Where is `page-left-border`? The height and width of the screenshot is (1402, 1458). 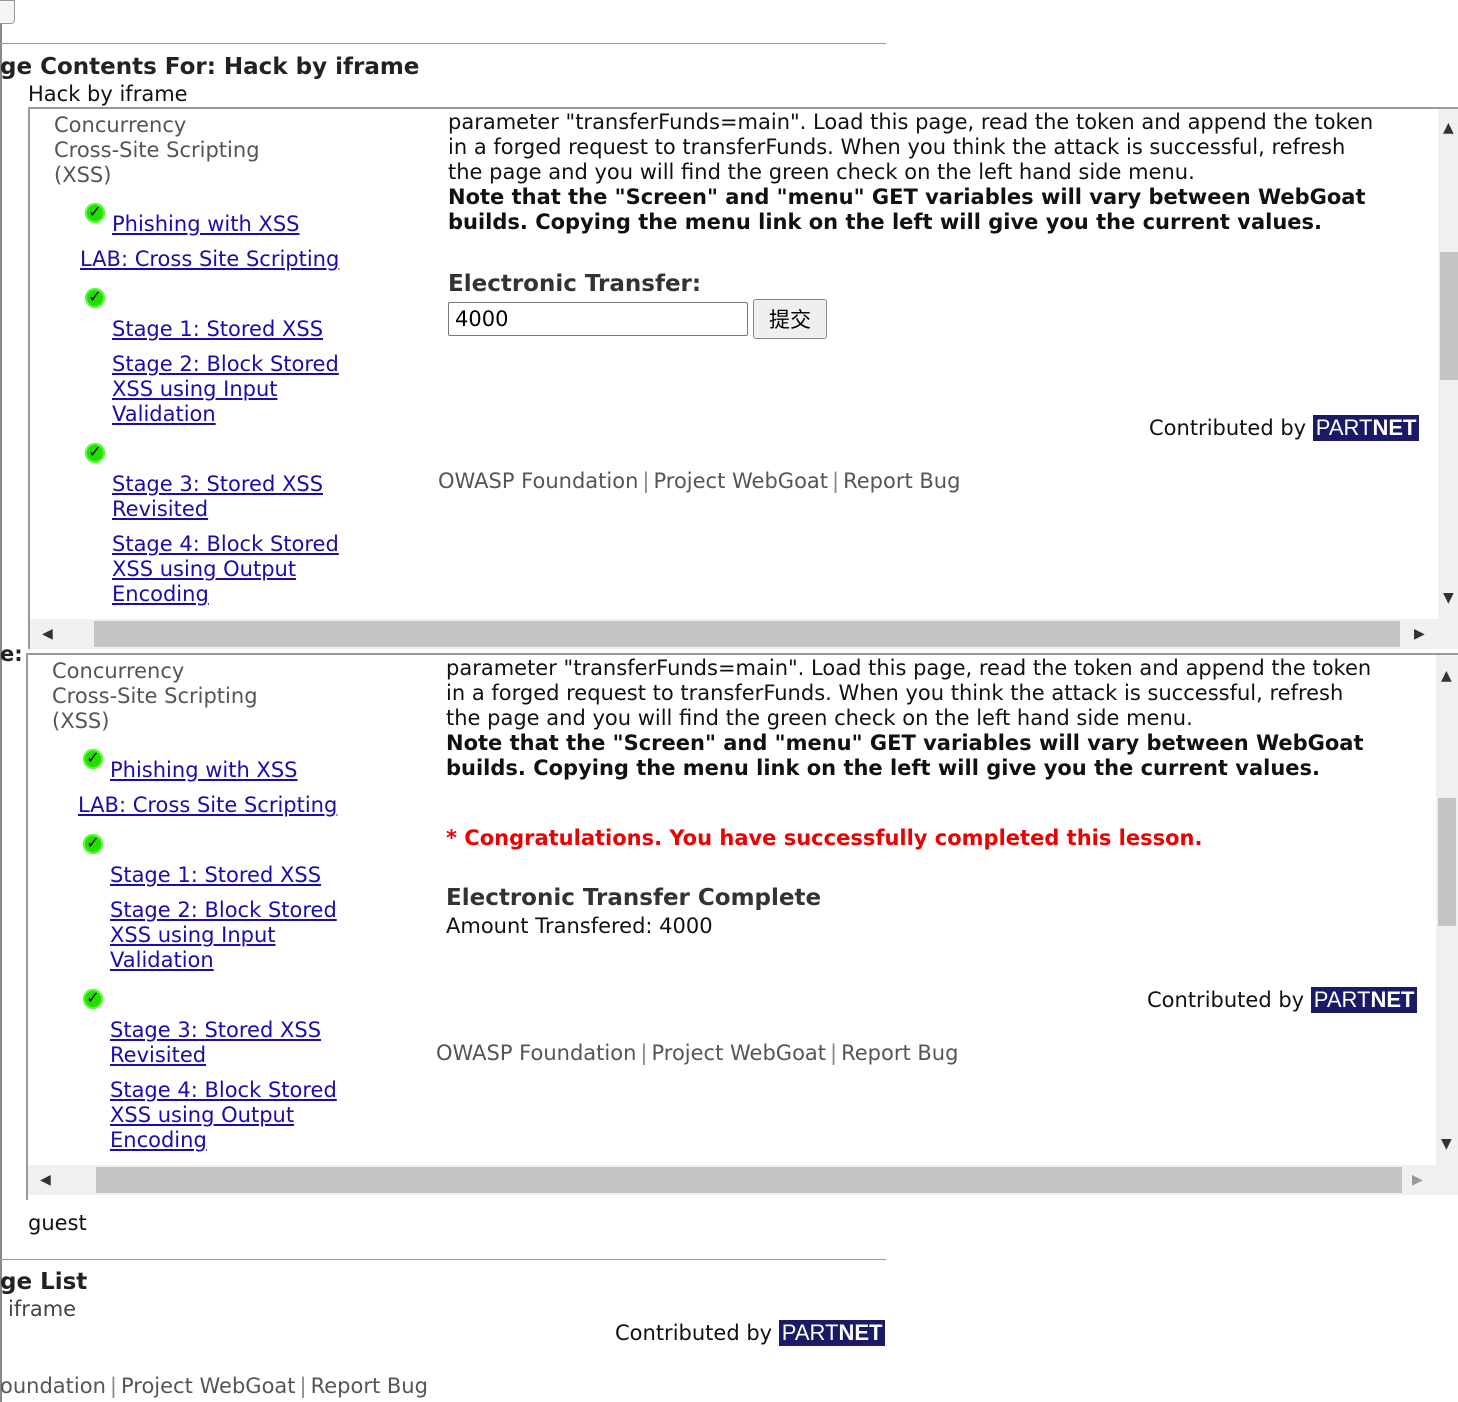
page-left-border is located at coordinates (1, 701).